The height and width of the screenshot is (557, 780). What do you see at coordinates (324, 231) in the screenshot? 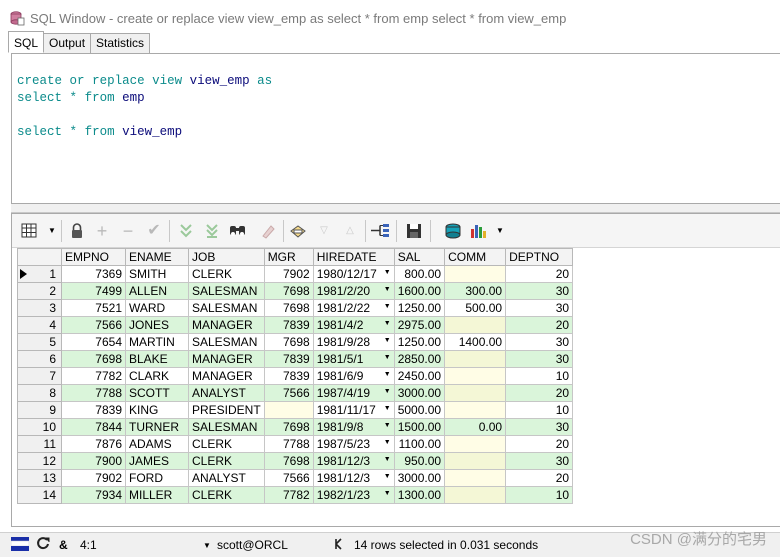
I see `filter-icon: ▽` at bounding box center [324, 231].